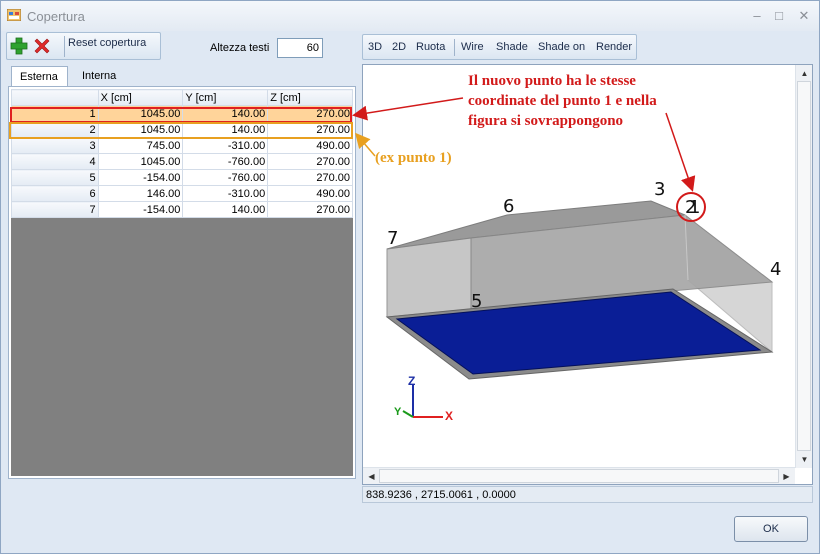 Image resolution: width=820 pixels, height=554 pixels. I want to click on shade-button: Shade, so click(512, 47).